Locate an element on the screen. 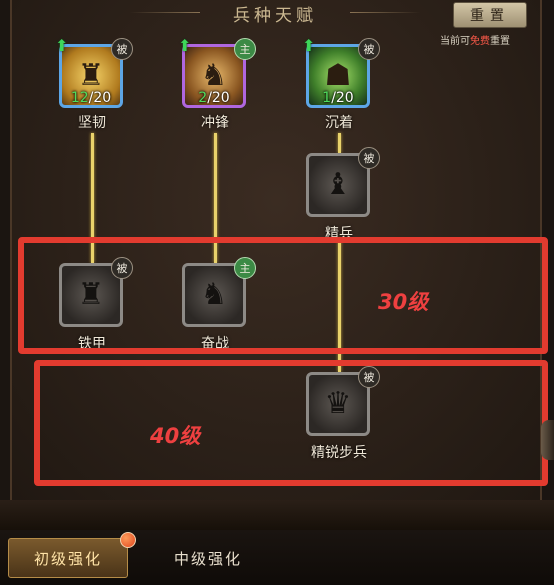  fortress-icon: ♜ is located at coordinates (91, 75).